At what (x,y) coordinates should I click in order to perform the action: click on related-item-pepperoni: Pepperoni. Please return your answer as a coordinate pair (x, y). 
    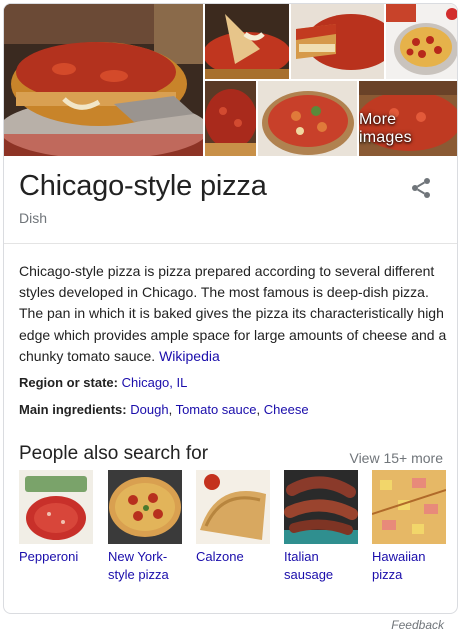
    Looking at the image, I should click on (56, 518).